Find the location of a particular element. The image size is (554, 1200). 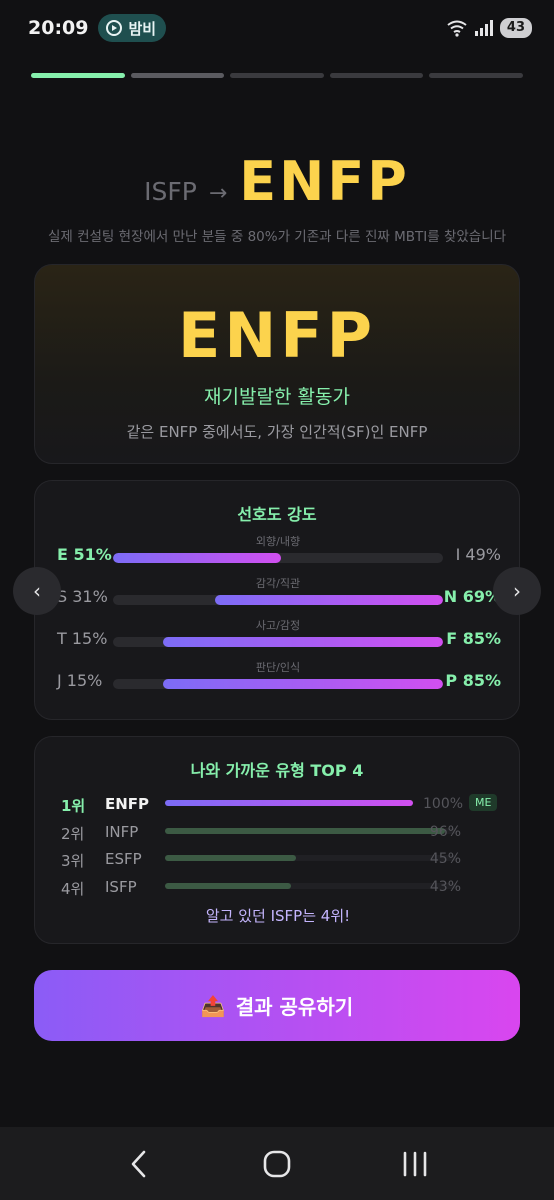

preference-right-label: P 85% is located at coordinates (473, 680).